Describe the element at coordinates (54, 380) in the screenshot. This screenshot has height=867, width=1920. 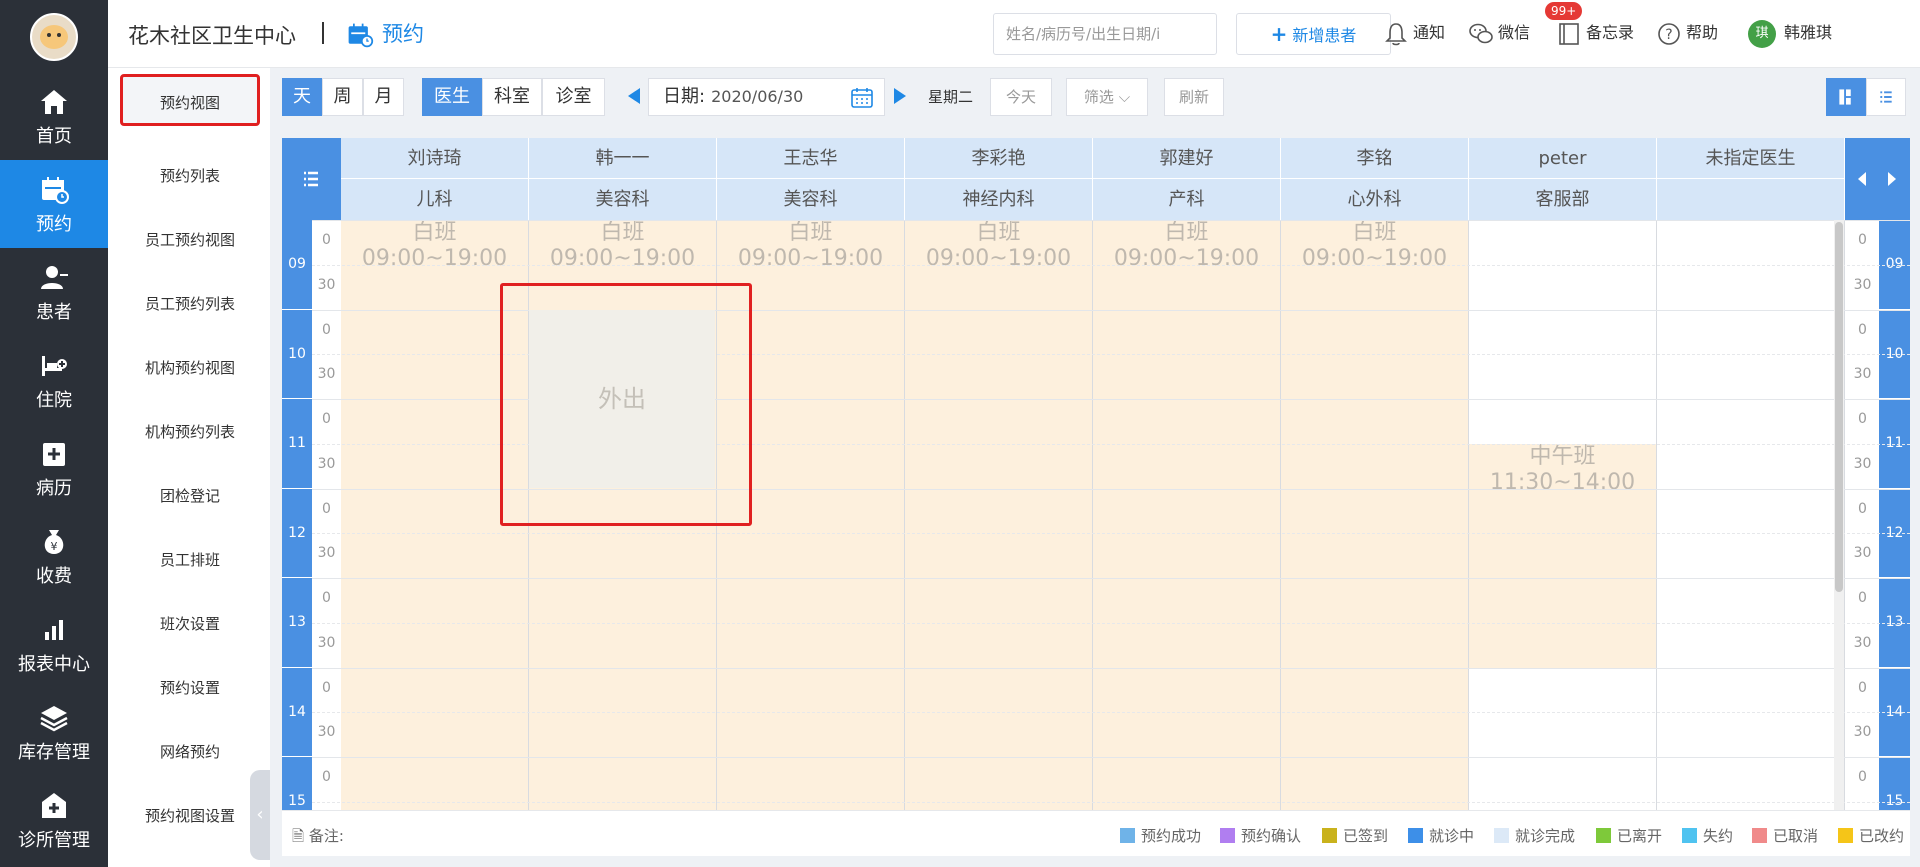
I see `nav-item-inpatient: 住院` at that location.